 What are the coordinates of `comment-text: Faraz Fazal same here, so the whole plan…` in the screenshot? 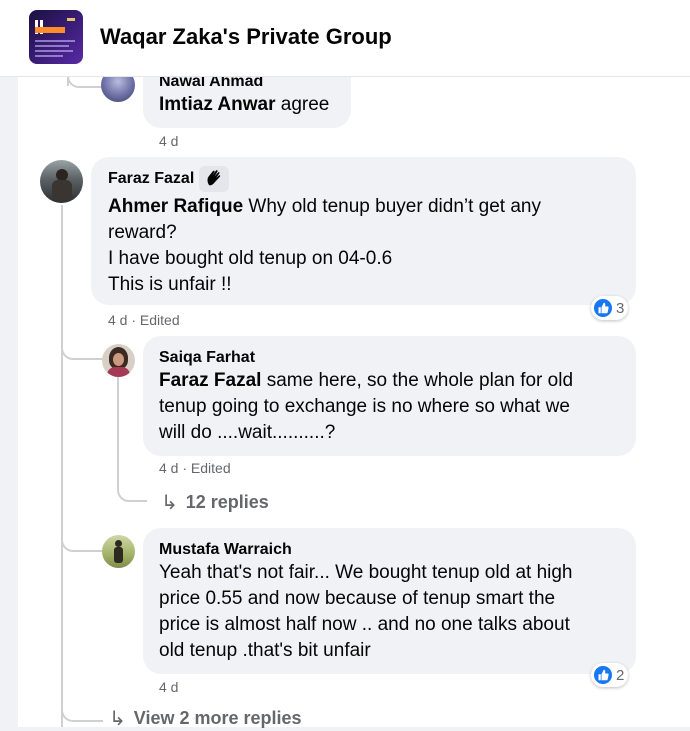 It's located at (366, 406).